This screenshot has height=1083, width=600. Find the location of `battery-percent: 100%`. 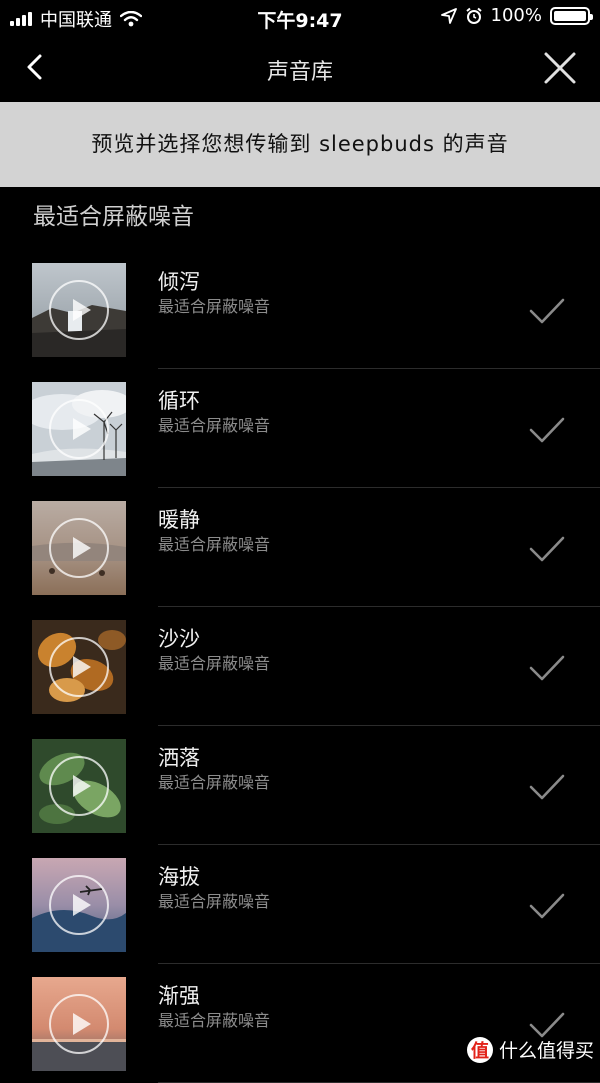

battery-percent: 100% is located at coordinates (516, 15).